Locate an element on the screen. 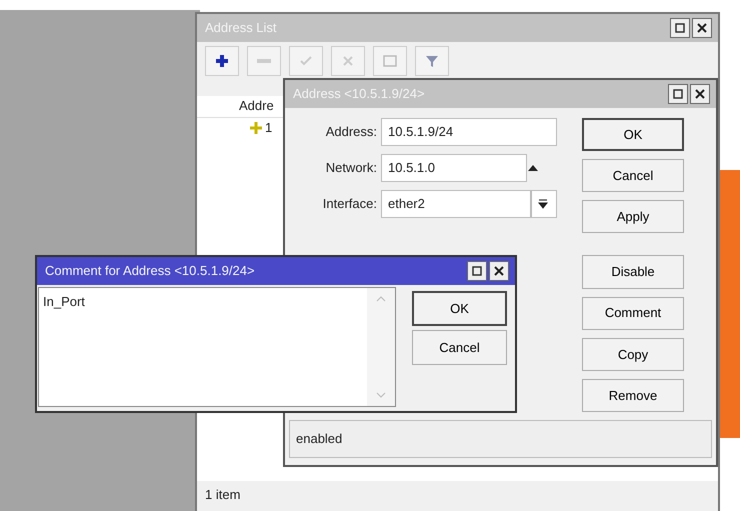  input-field: ether2 is located at coordinates (456, 204).